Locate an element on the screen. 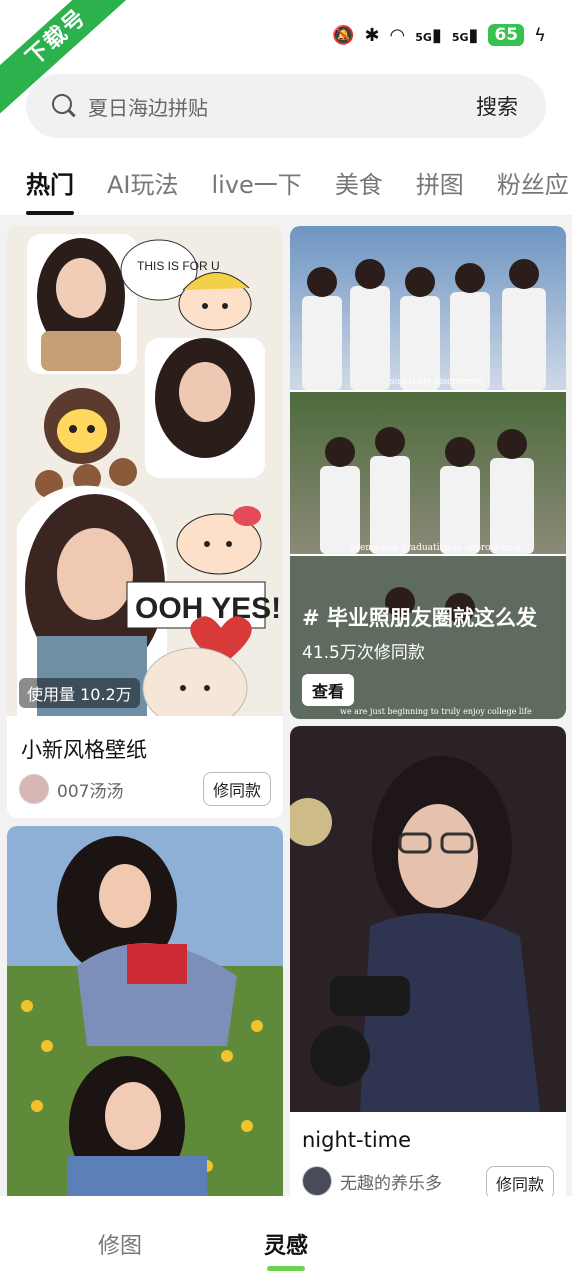 The height and width of the screenshot is (1279, 572). author-name: 007汤汤 is located at coordinates (90, 791).